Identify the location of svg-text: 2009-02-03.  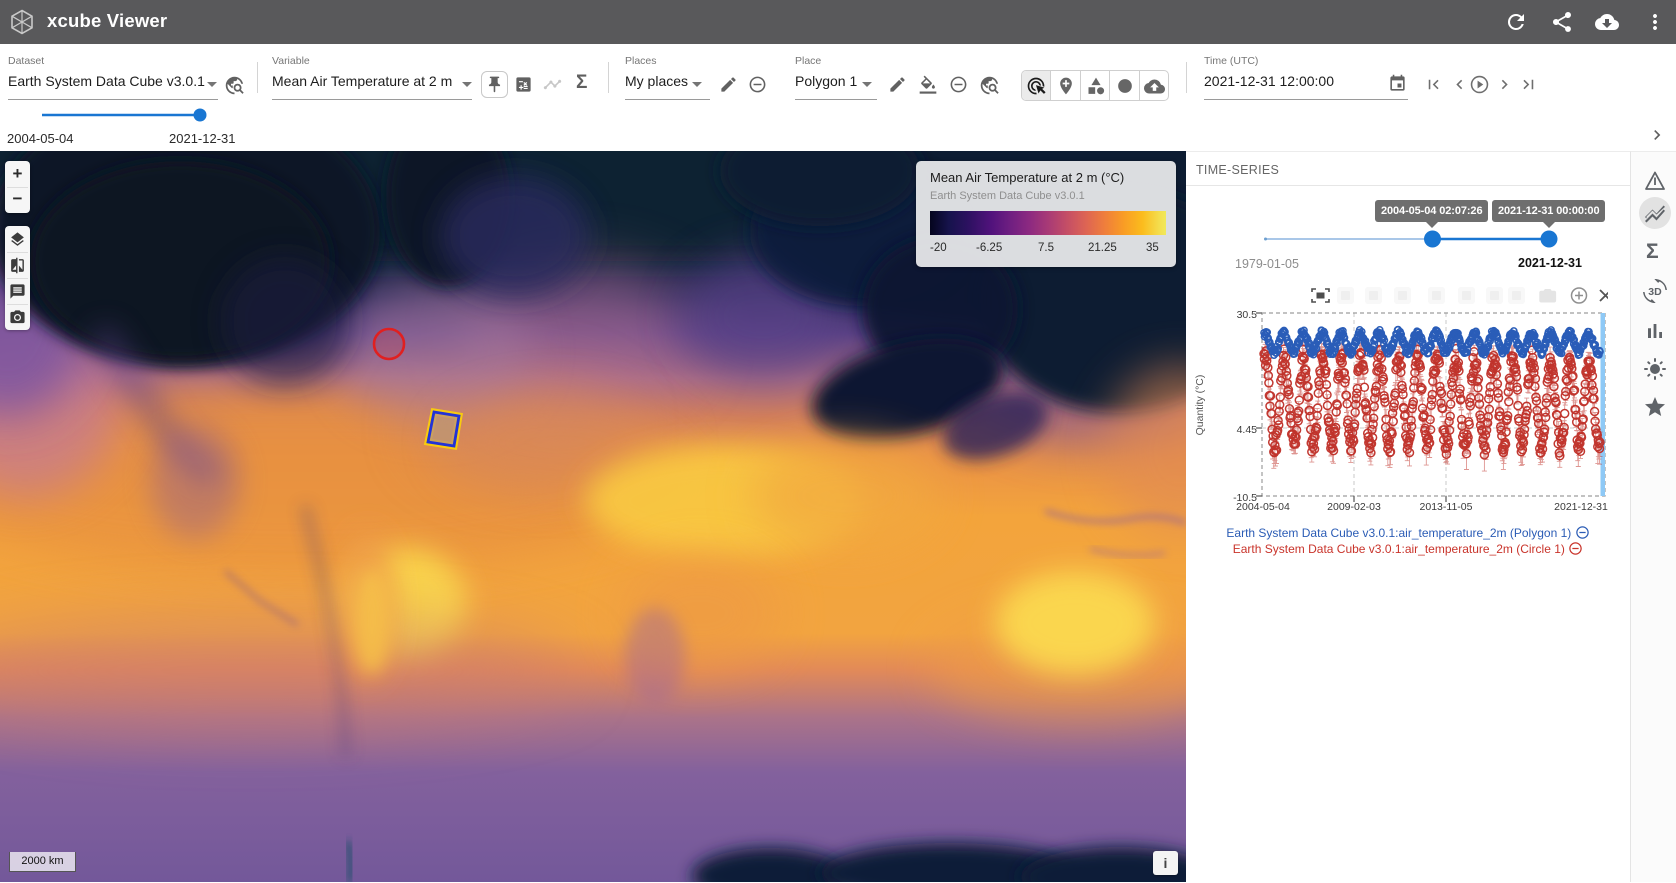
(1354, 507).